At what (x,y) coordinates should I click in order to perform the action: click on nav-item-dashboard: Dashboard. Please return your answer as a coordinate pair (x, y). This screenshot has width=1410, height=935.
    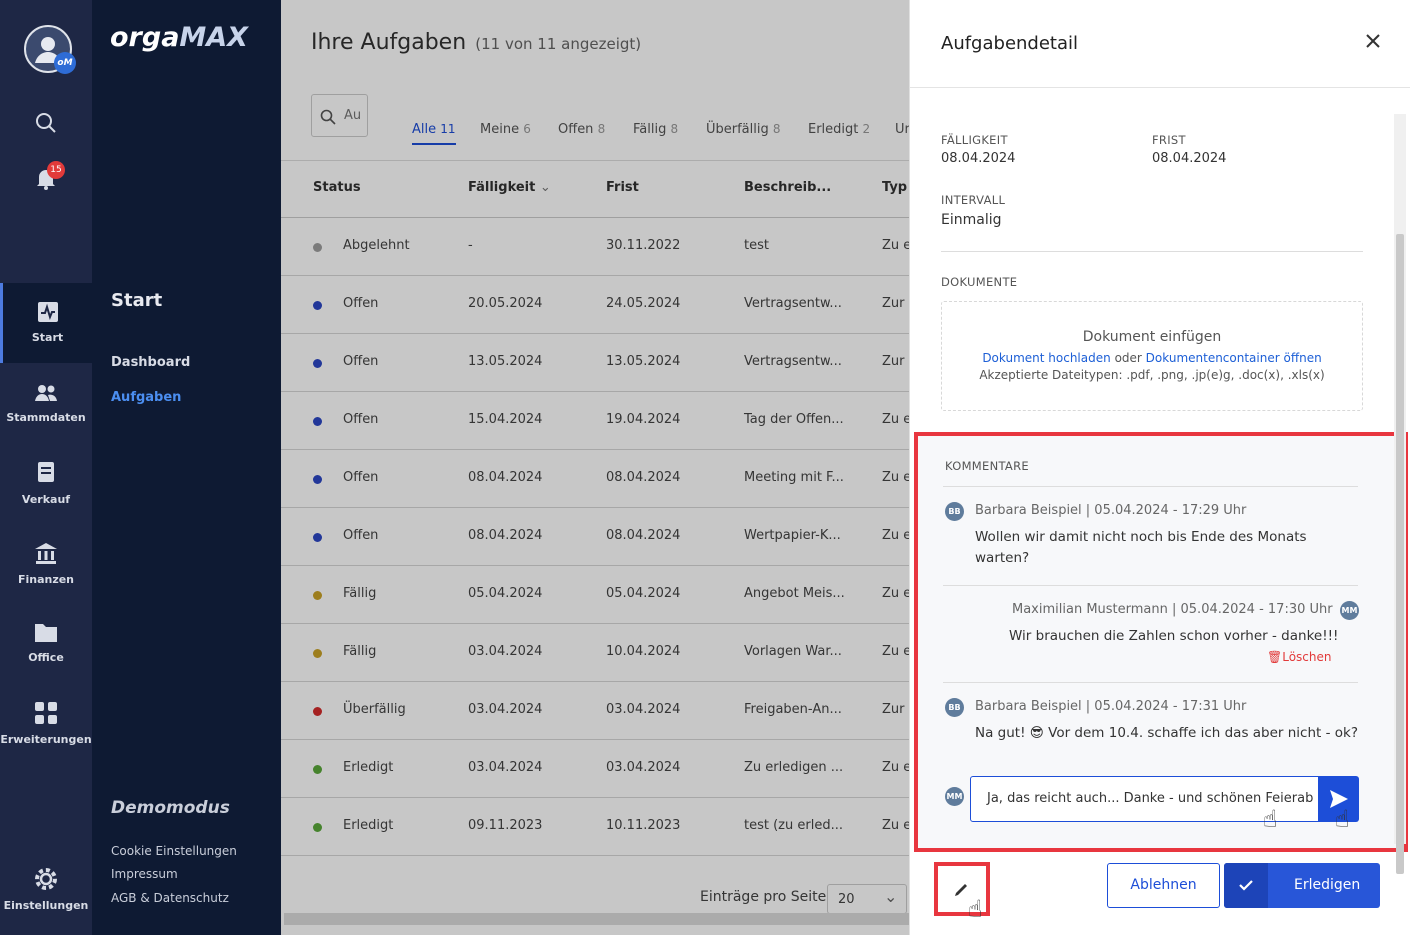
    Looking at the image, I should click on (150, 362).